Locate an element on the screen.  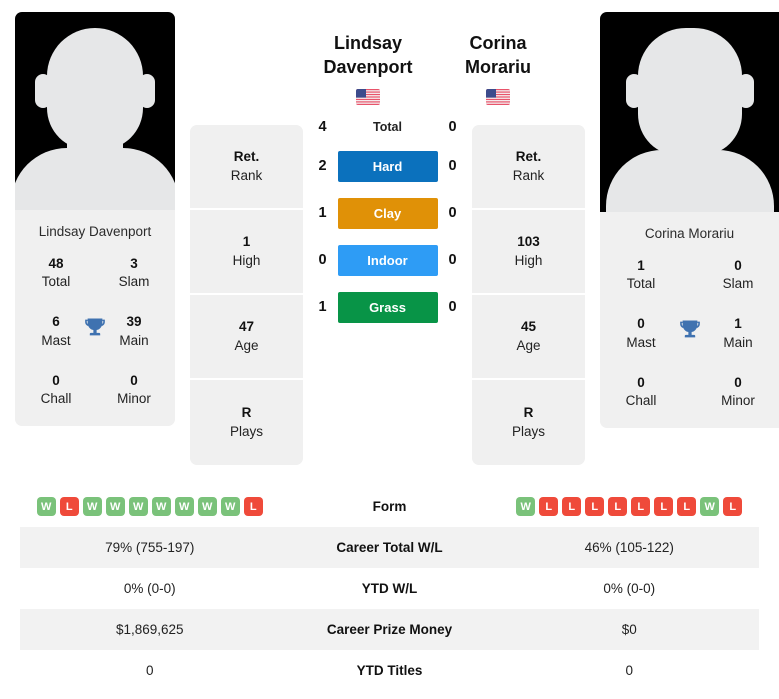
table-row-form: WLWWWWWWWL Form WLLLLLLLWL is located at coordinates (389, 506).